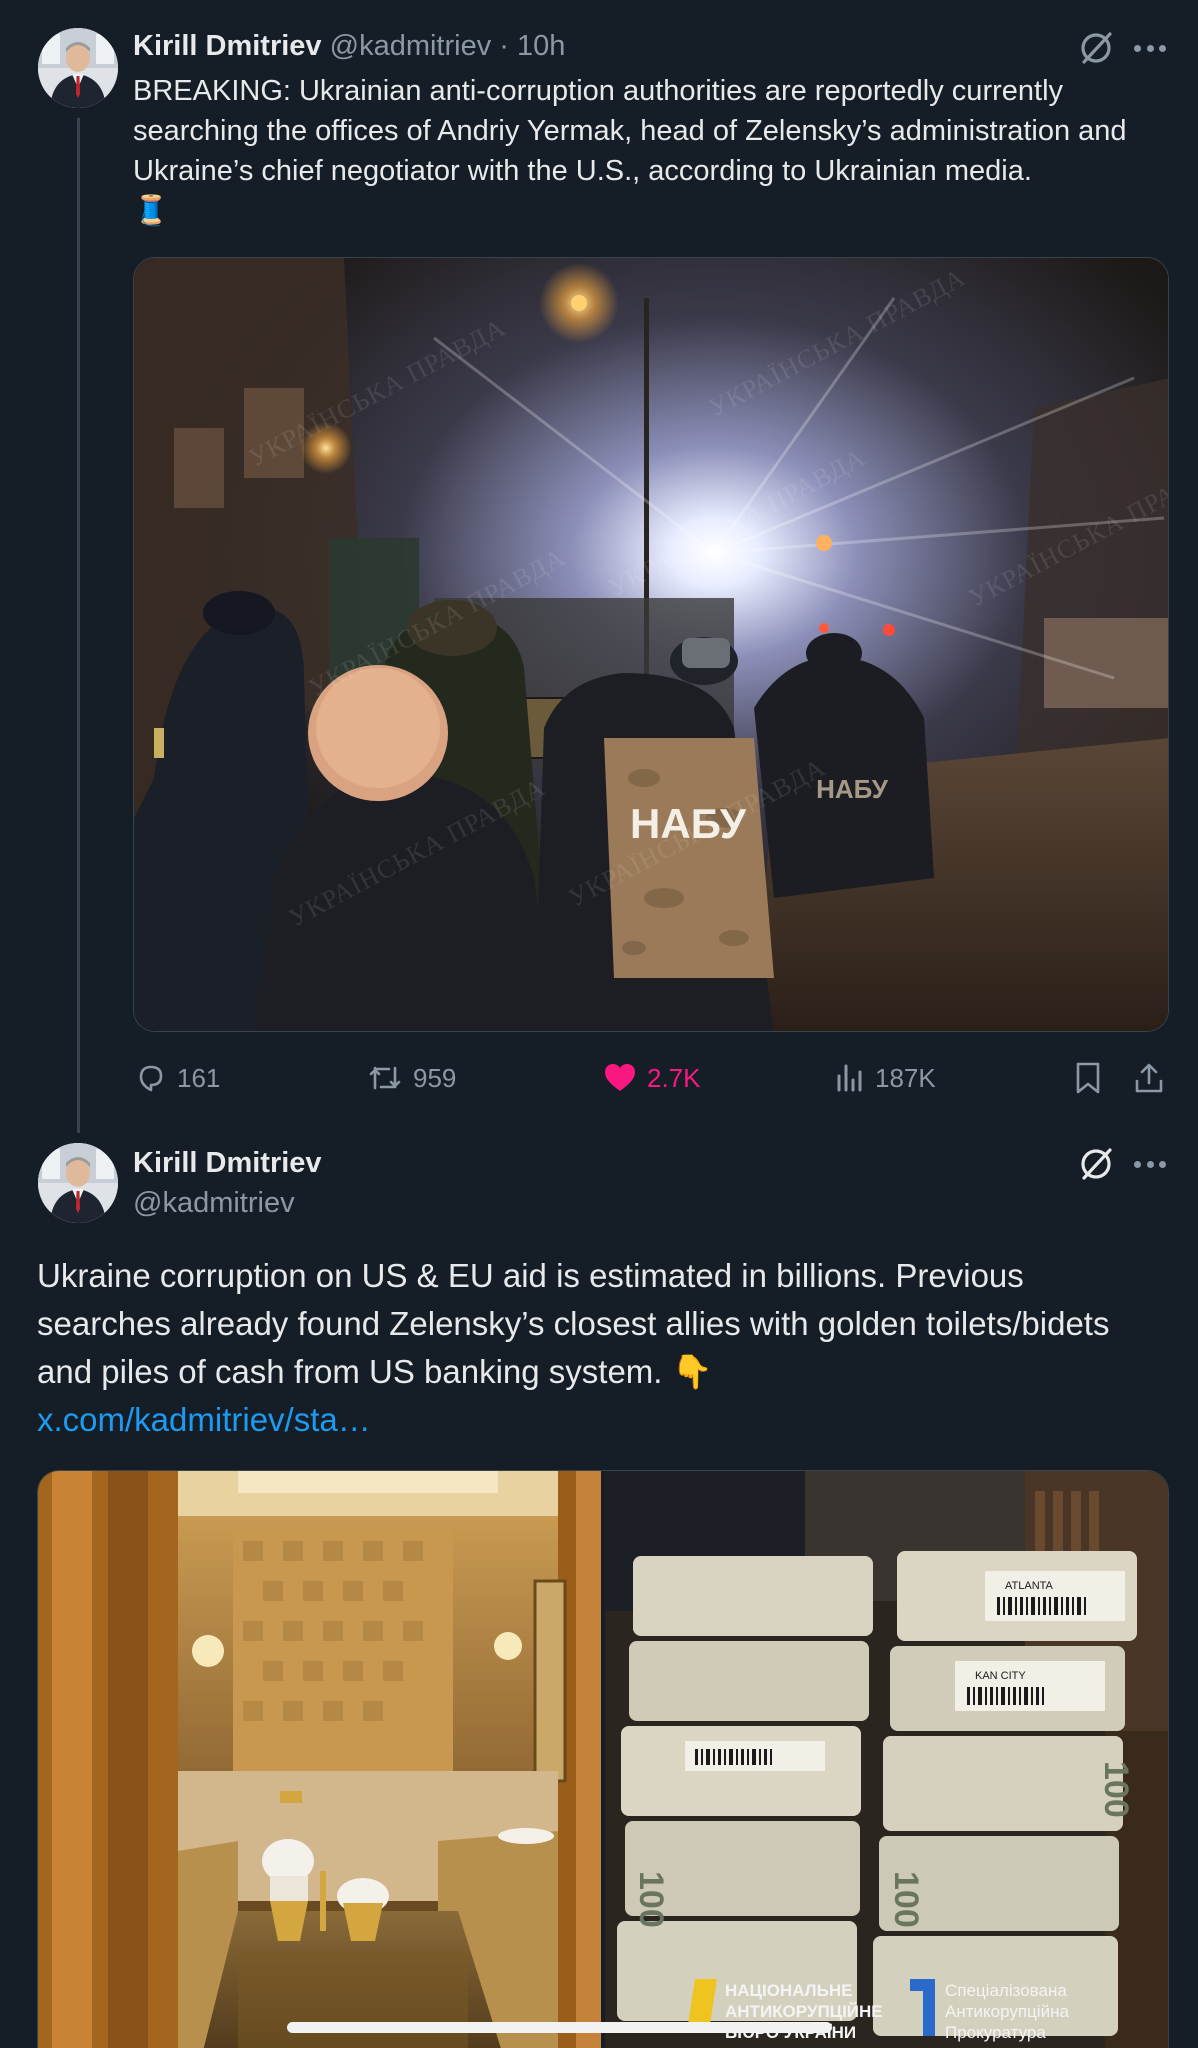 This screenshot has height=2048, width=1198. Describe the element at coordinates (319, 1759) in the screenshot. I see `photo-golden-bathroom` at that location.